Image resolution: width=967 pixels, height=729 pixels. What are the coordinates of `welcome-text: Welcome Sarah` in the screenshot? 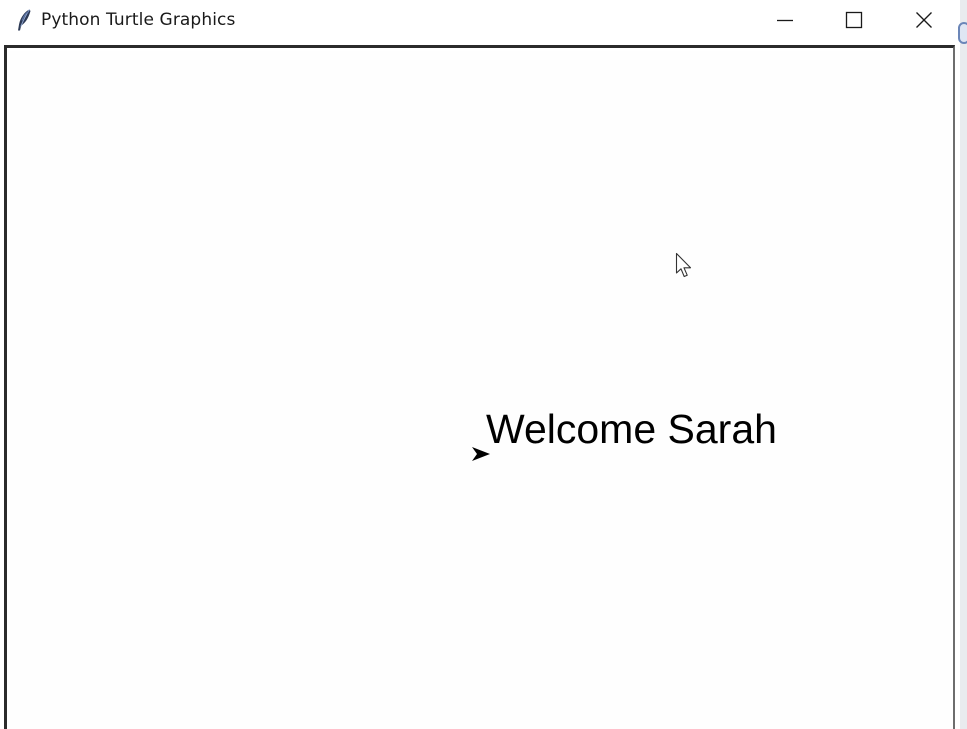 It's located at (631, 429).